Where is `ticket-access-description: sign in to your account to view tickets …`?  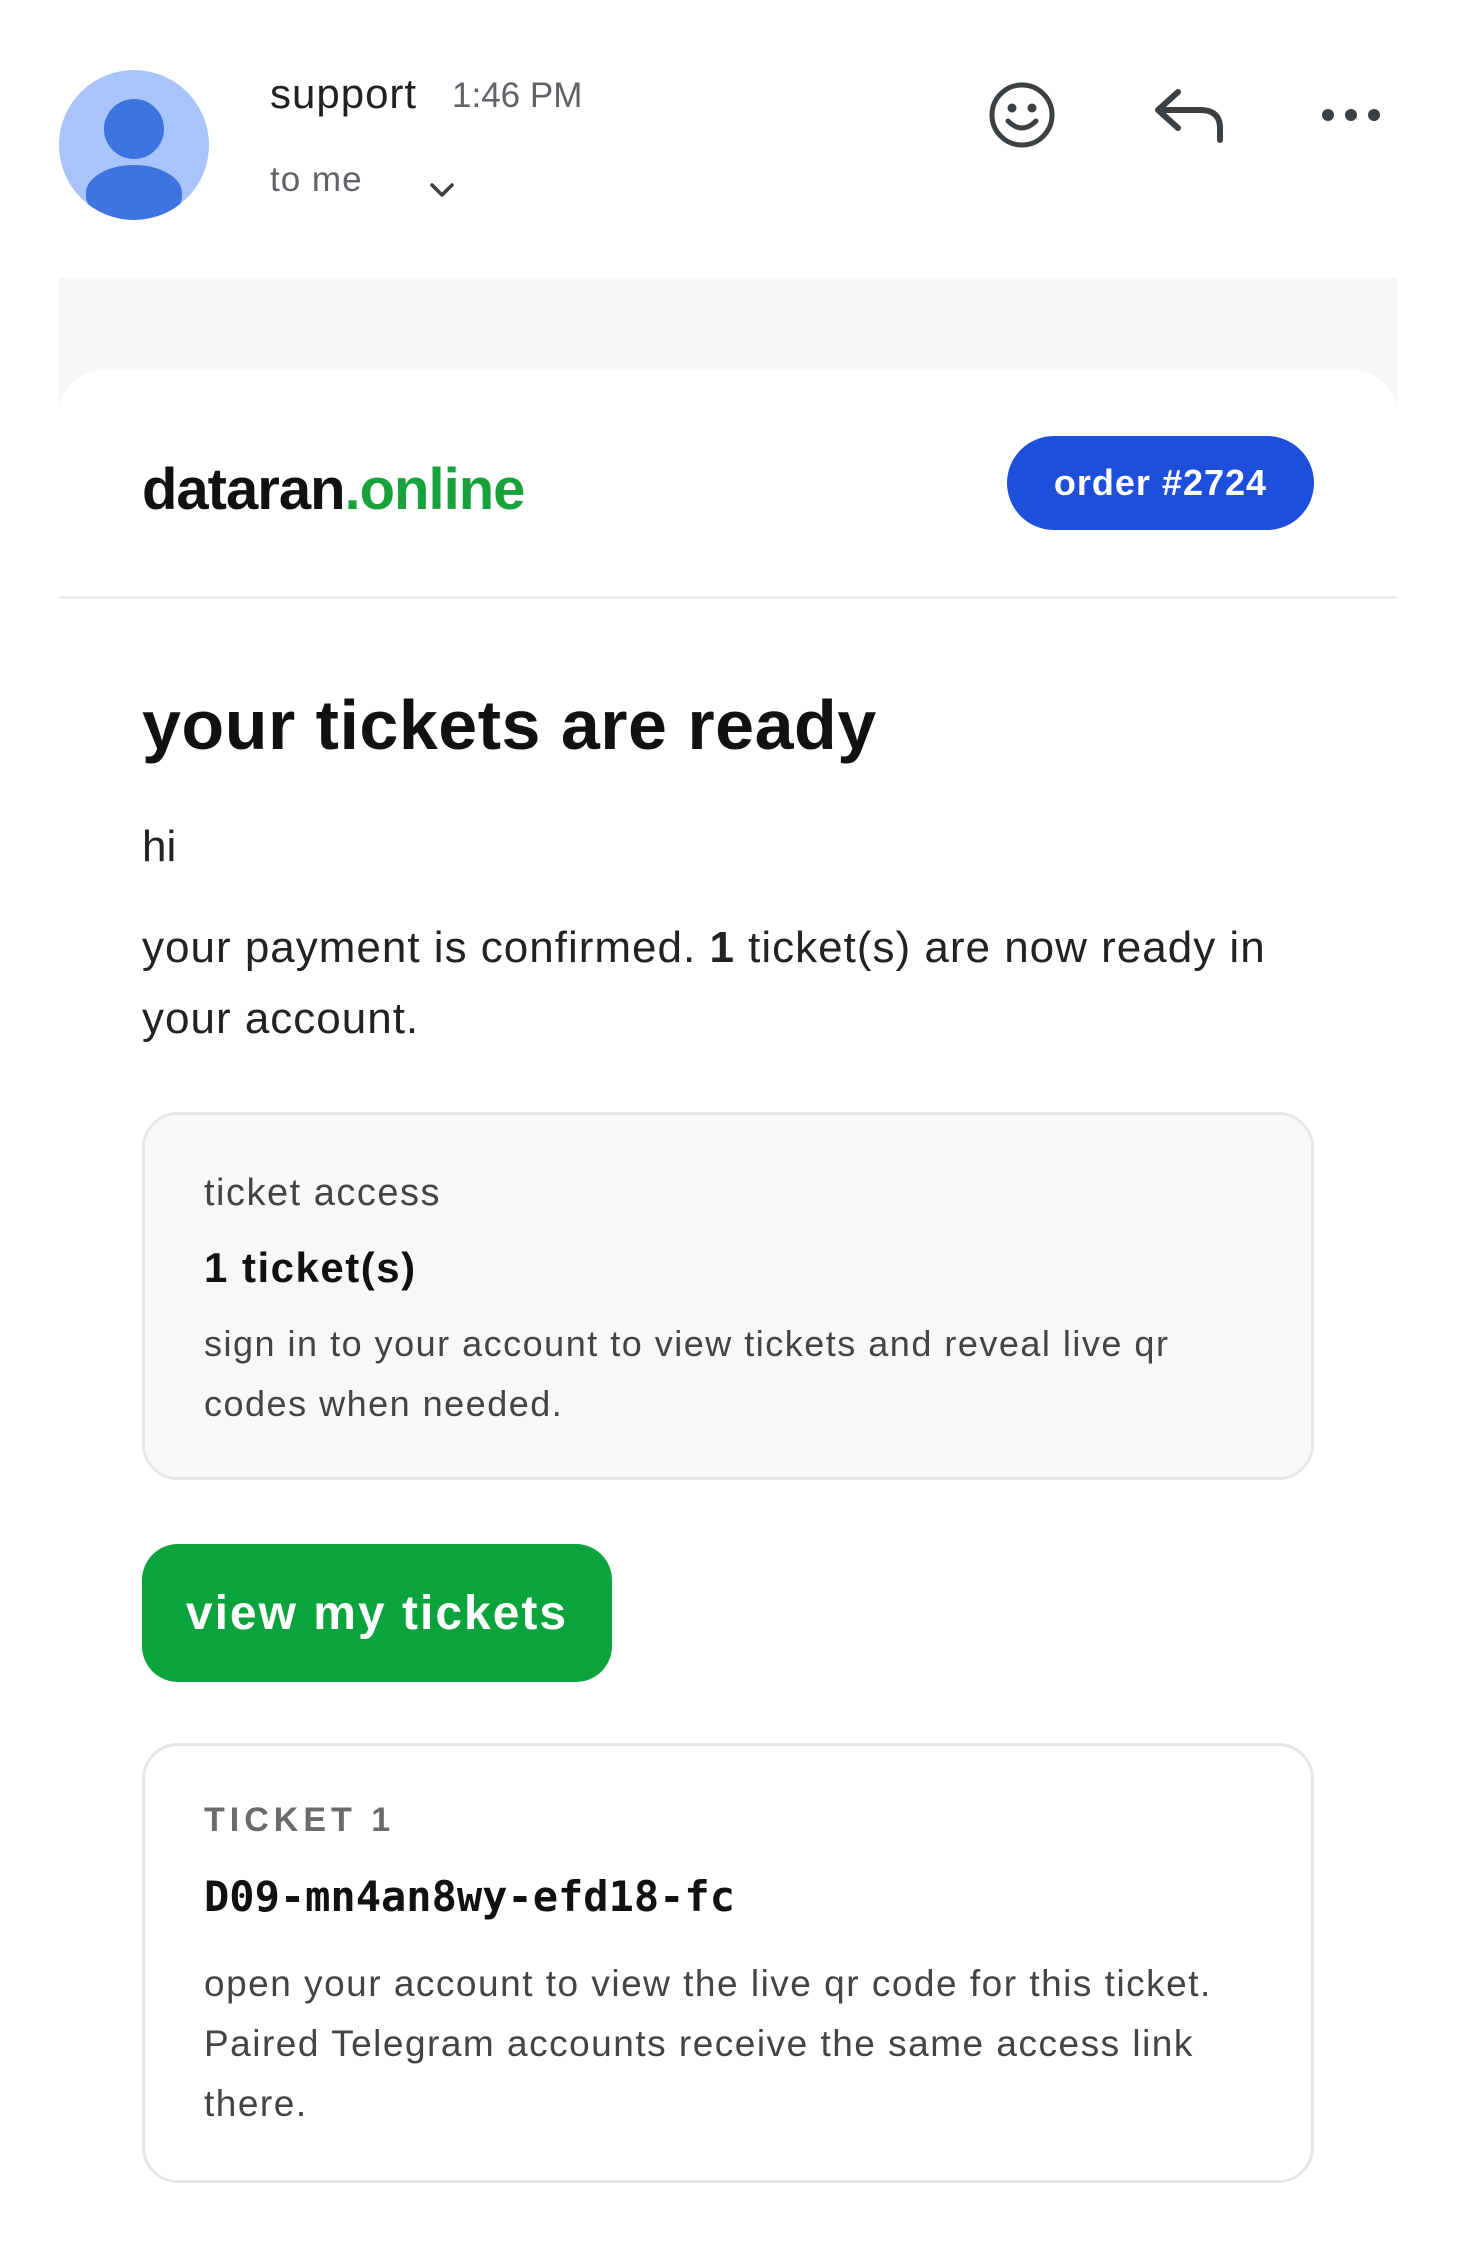
ticket-access-description: sign in to your account to view tickets … is located at coordinates (687, 1373).